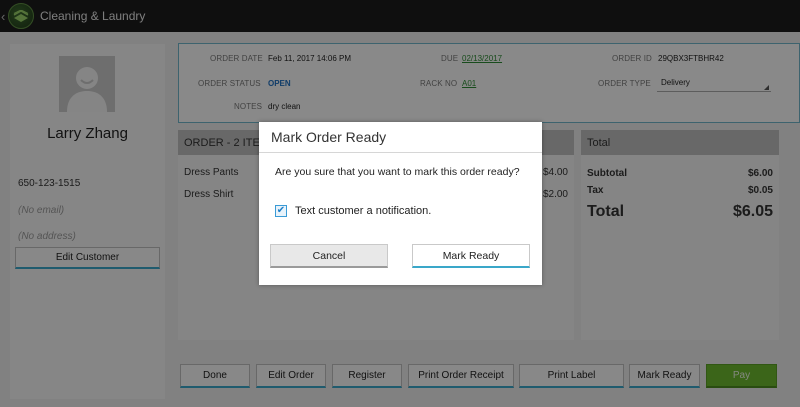 The height and width of the screenshot is (407, 800). I want to click on dialog-title: Mark Order Ready, so click(329, 137).